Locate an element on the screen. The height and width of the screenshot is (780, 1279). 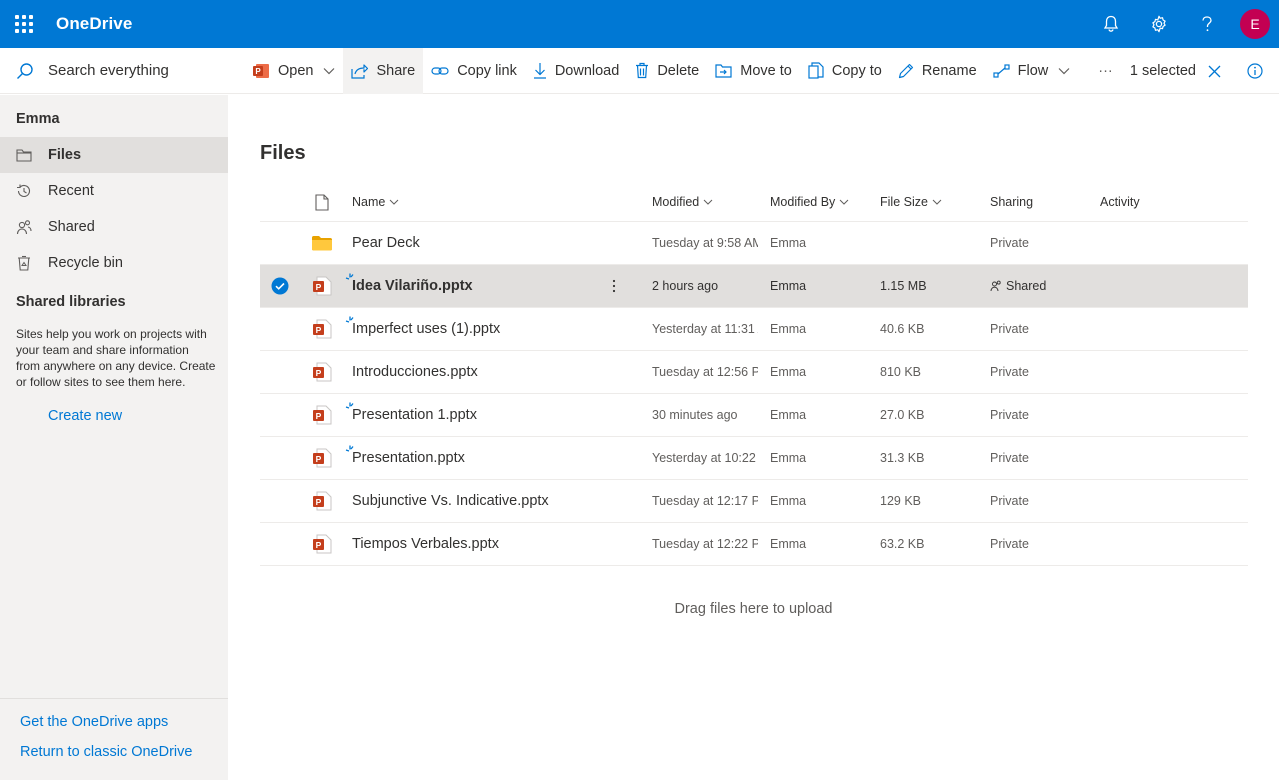
sharing-status: Shared is located at coordinates (1040, 286).